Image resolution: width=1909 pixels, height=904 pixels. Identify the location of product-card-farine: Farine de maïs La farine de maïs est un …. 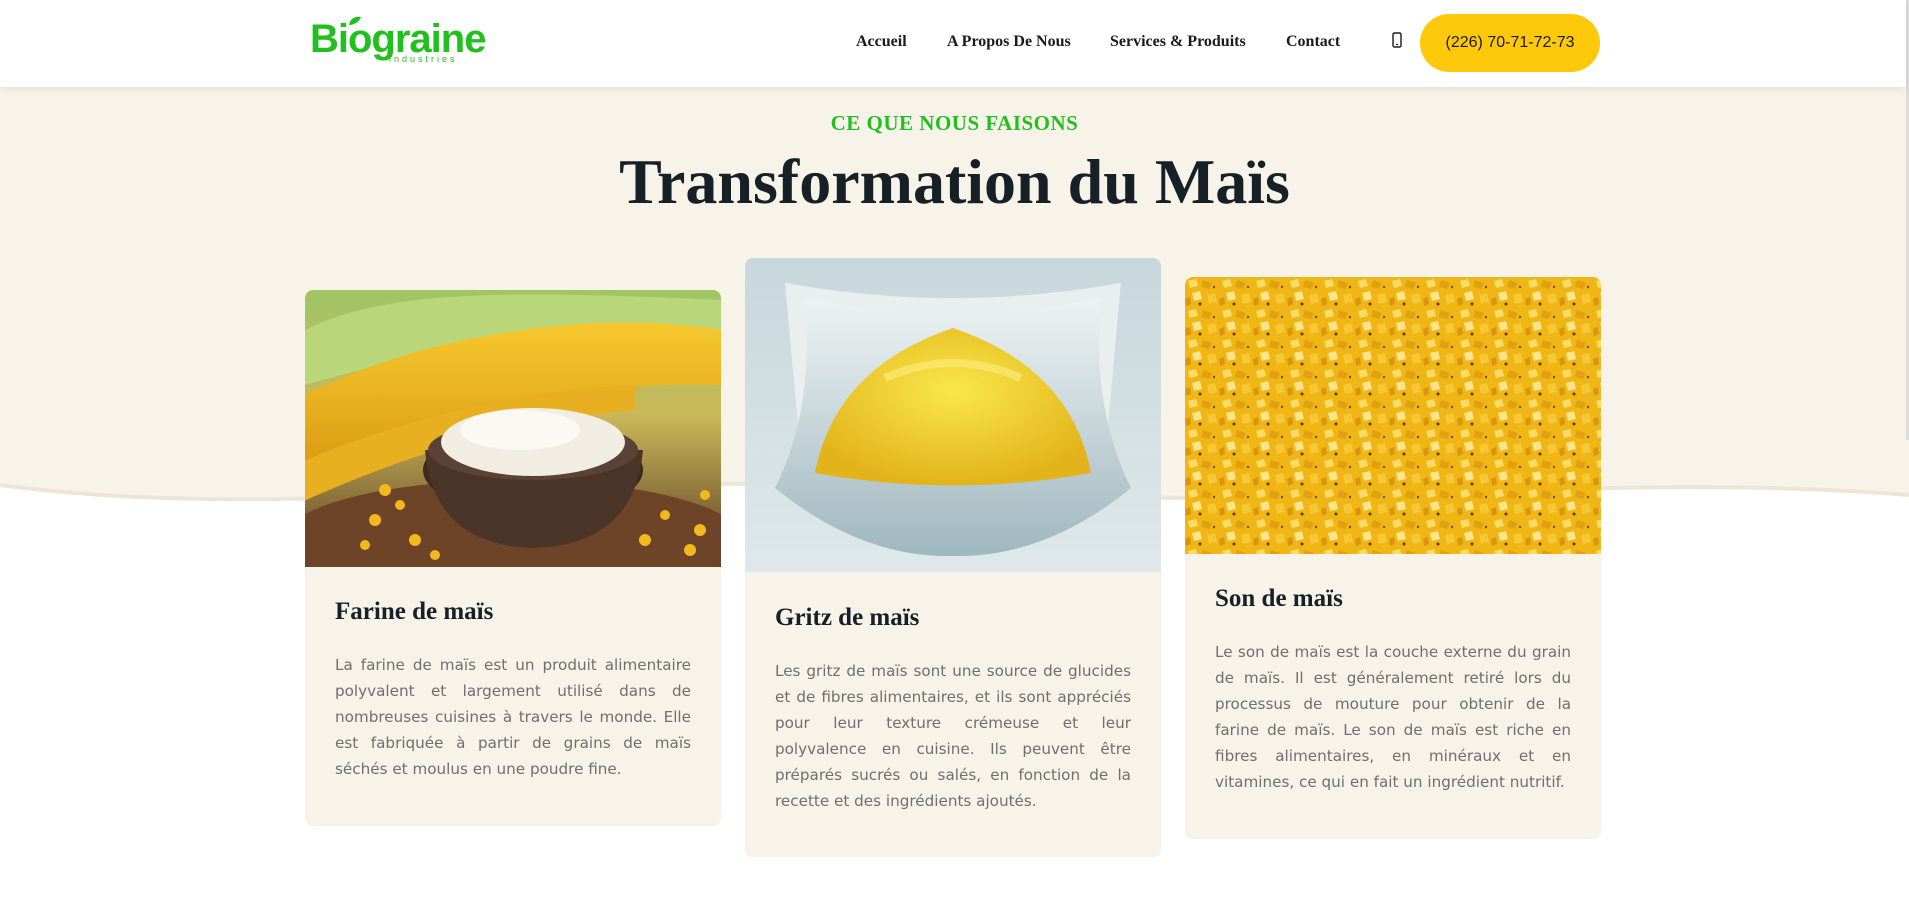
(513, 558).